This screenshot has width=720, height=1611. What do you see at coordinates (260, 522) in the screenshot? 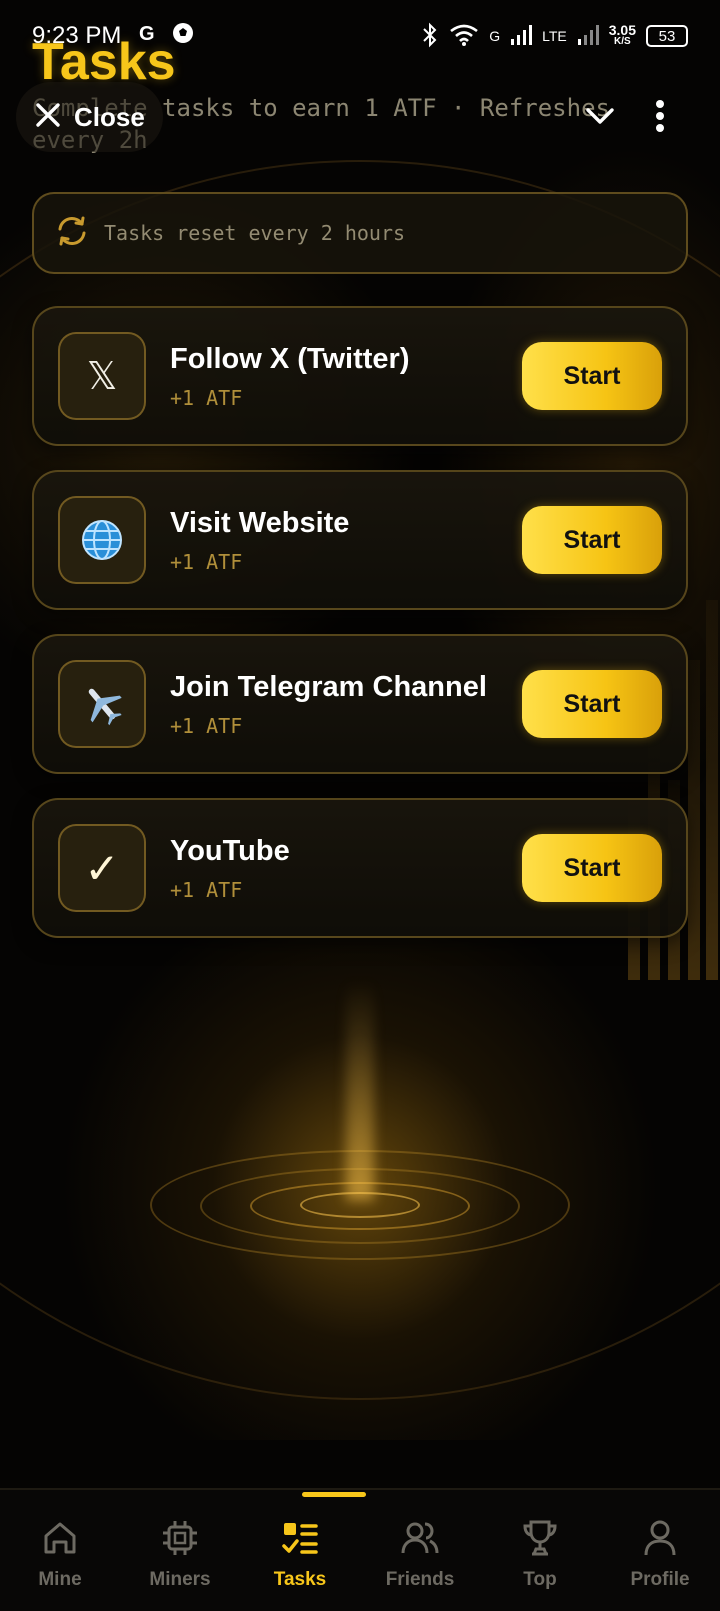
I see `task-name: Visit Website` at bounding box center [260, 522].